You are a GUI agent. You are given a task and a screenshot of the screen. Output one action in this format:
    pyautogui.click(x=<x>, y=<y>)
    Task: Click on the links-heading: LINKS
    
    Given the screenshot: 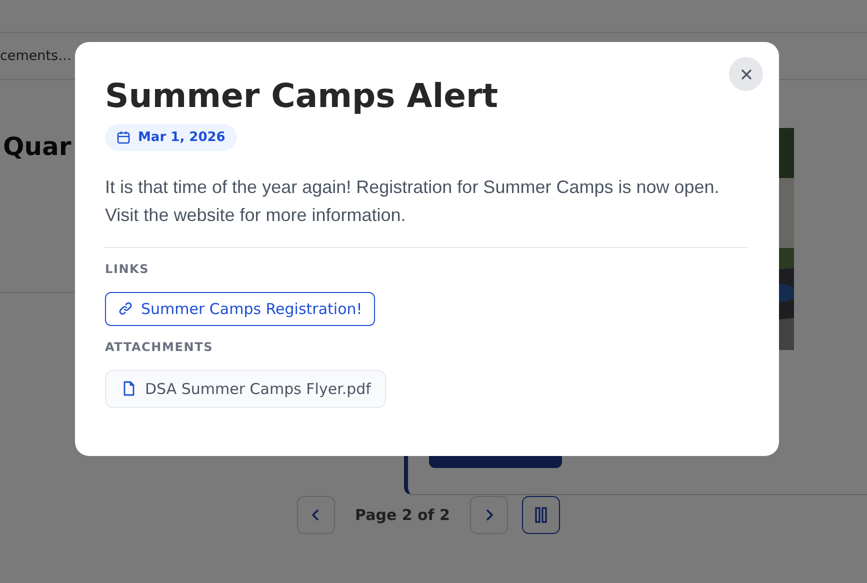 What is the action you would take?
    pyautogui.click(x=127, y=269)
    